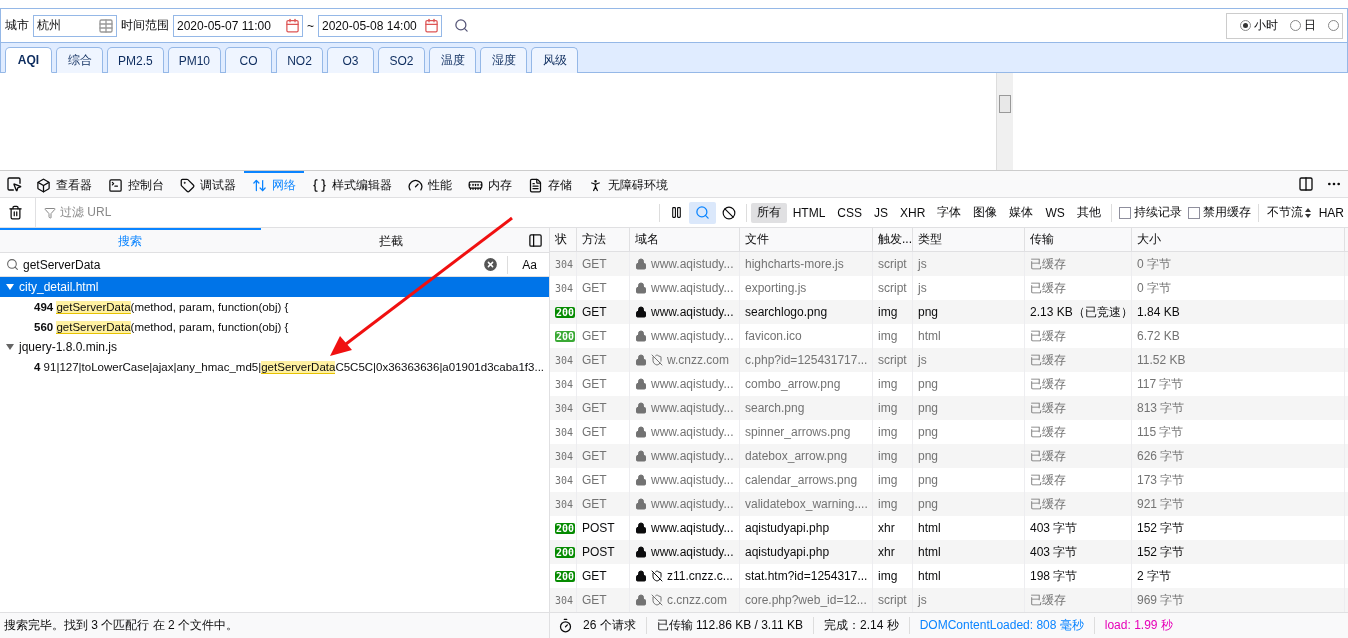  What do you see at coordinates (194, 60) in the screenshot?
I see `metric-tab: PM10` at bounding box center [194, 60].